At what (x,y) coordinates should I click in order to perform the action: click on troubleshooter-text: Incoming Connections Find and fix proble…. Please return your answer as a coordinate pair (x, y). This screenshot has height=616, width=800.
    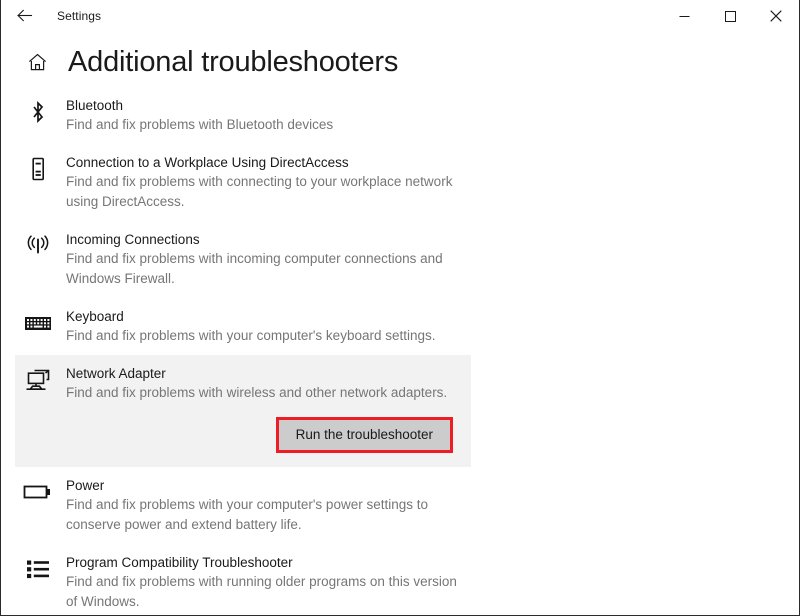
    Looking at the image, I should click on (263, 259).